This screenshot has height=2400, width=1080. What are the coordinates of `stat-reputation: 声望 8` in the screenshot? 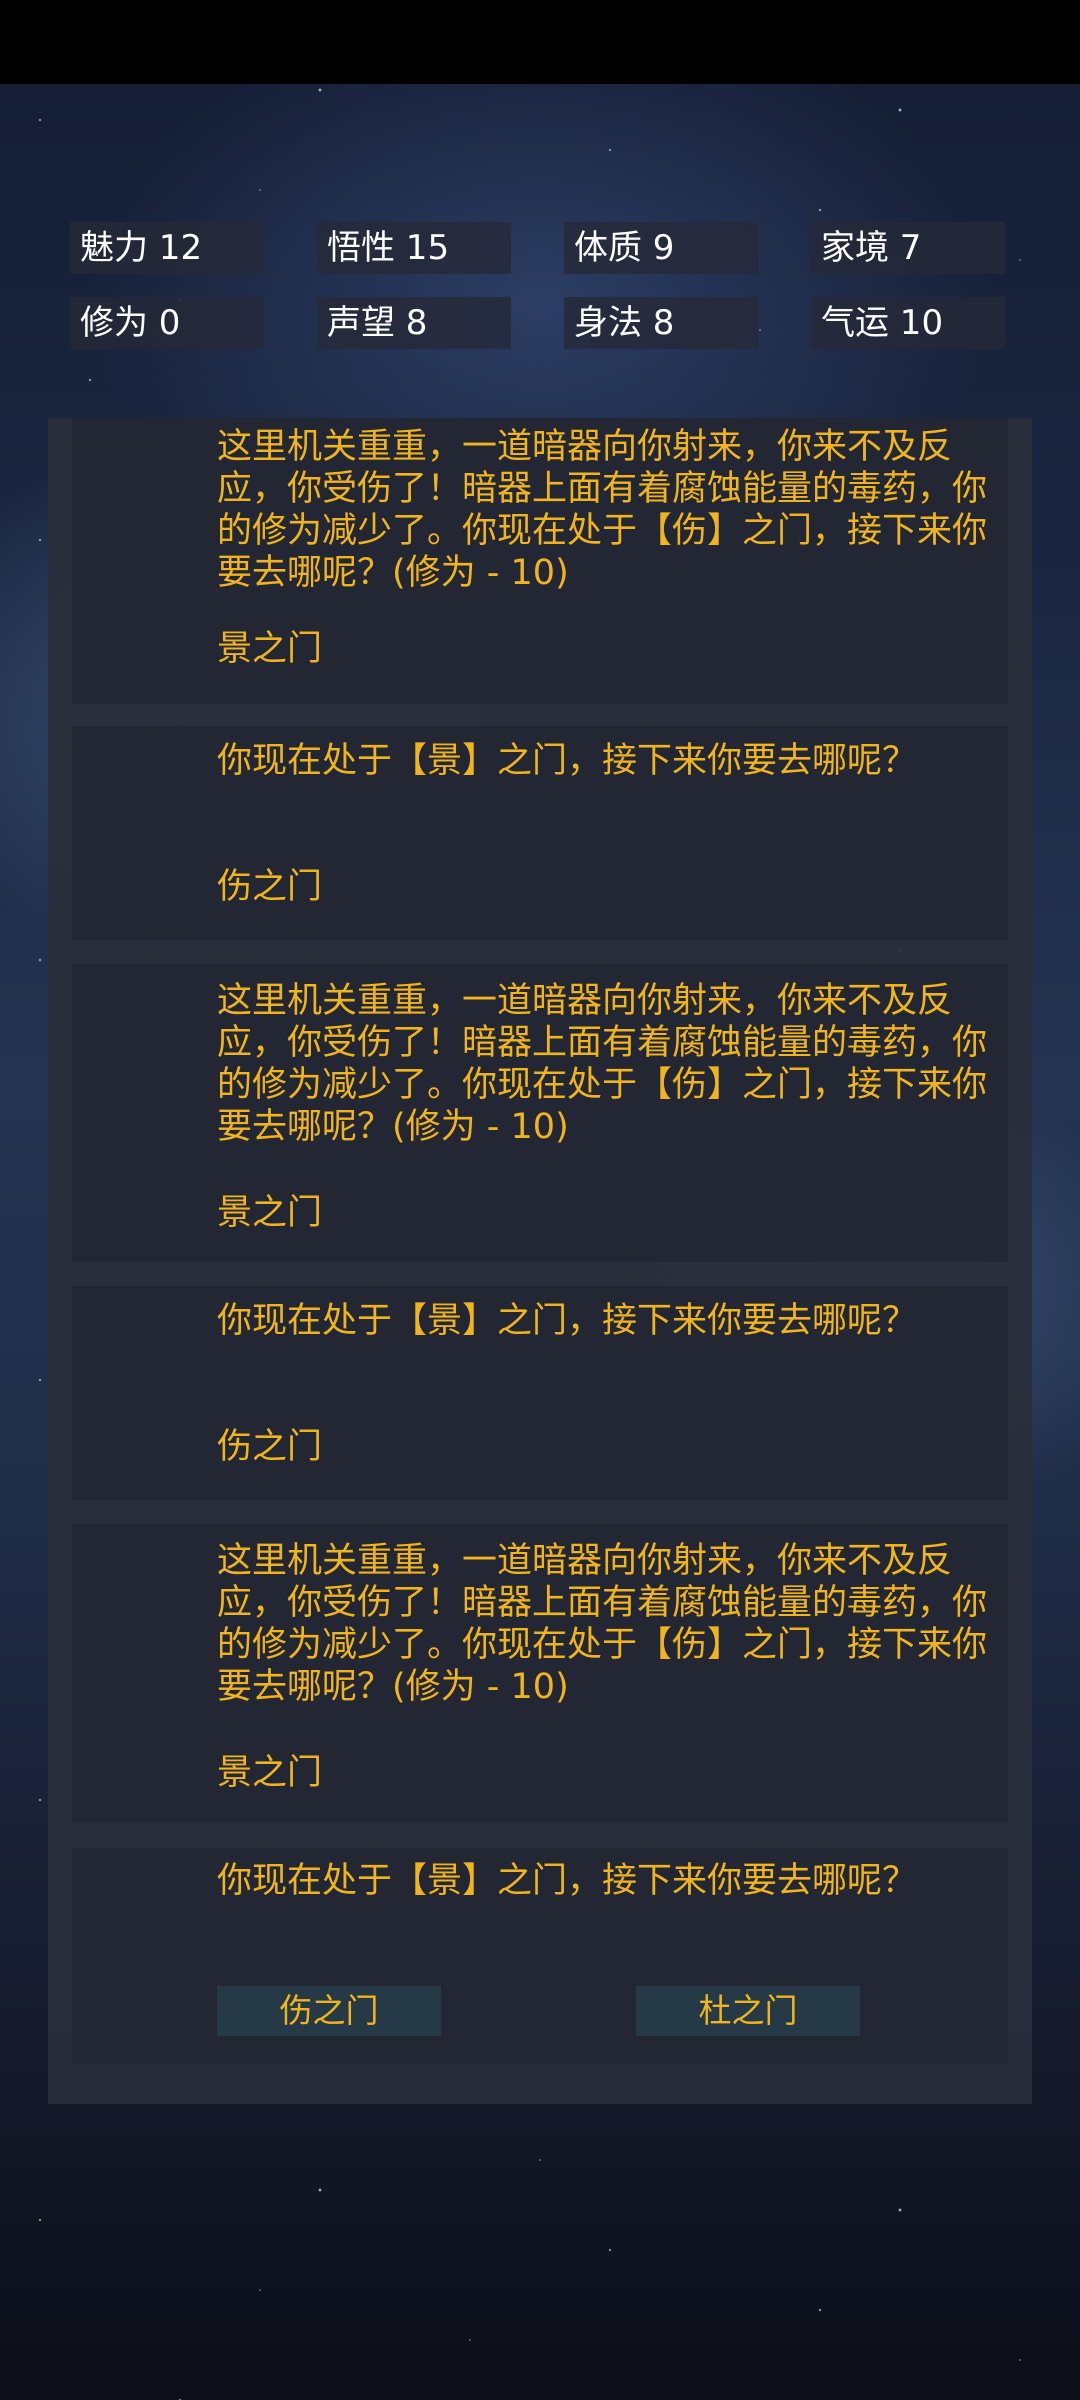 It's located at (414, 323).